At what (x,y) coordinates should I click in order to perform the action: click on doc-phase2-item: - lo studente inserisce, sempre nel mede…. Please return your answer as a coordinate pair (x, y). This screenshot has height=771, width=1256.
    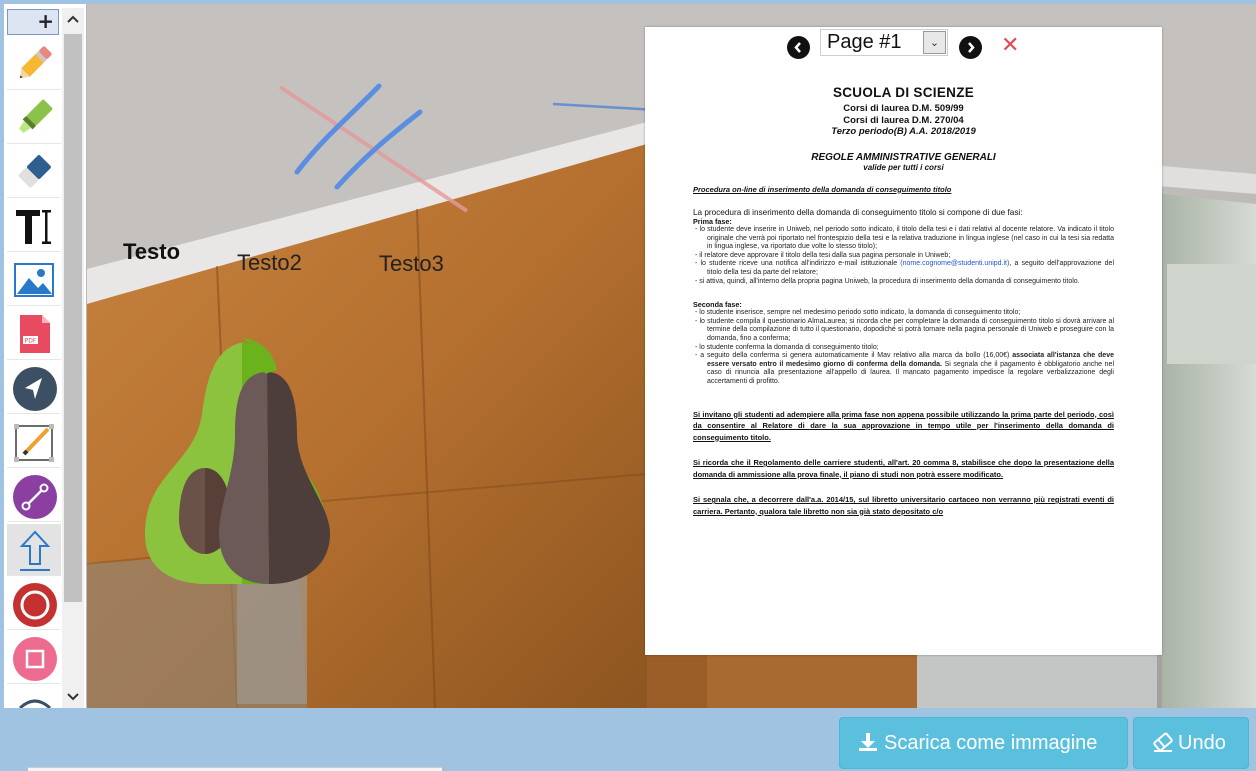
    Looking at the image, I should click on (858, 313).